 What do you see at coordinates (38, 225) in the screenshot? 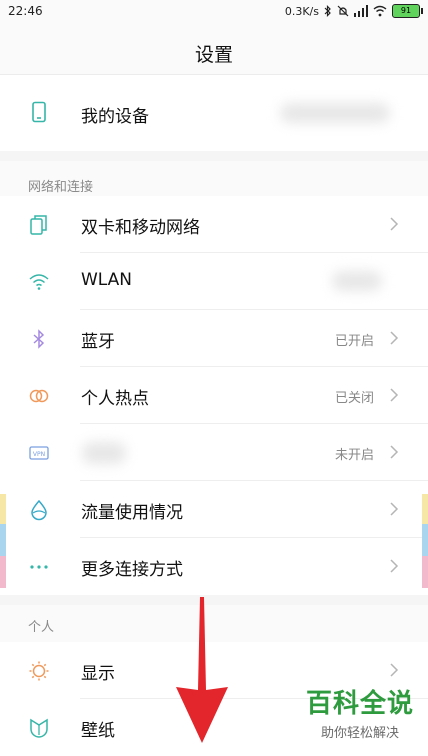
I see `dual-sim-icon` at bounding box center [38, 225].